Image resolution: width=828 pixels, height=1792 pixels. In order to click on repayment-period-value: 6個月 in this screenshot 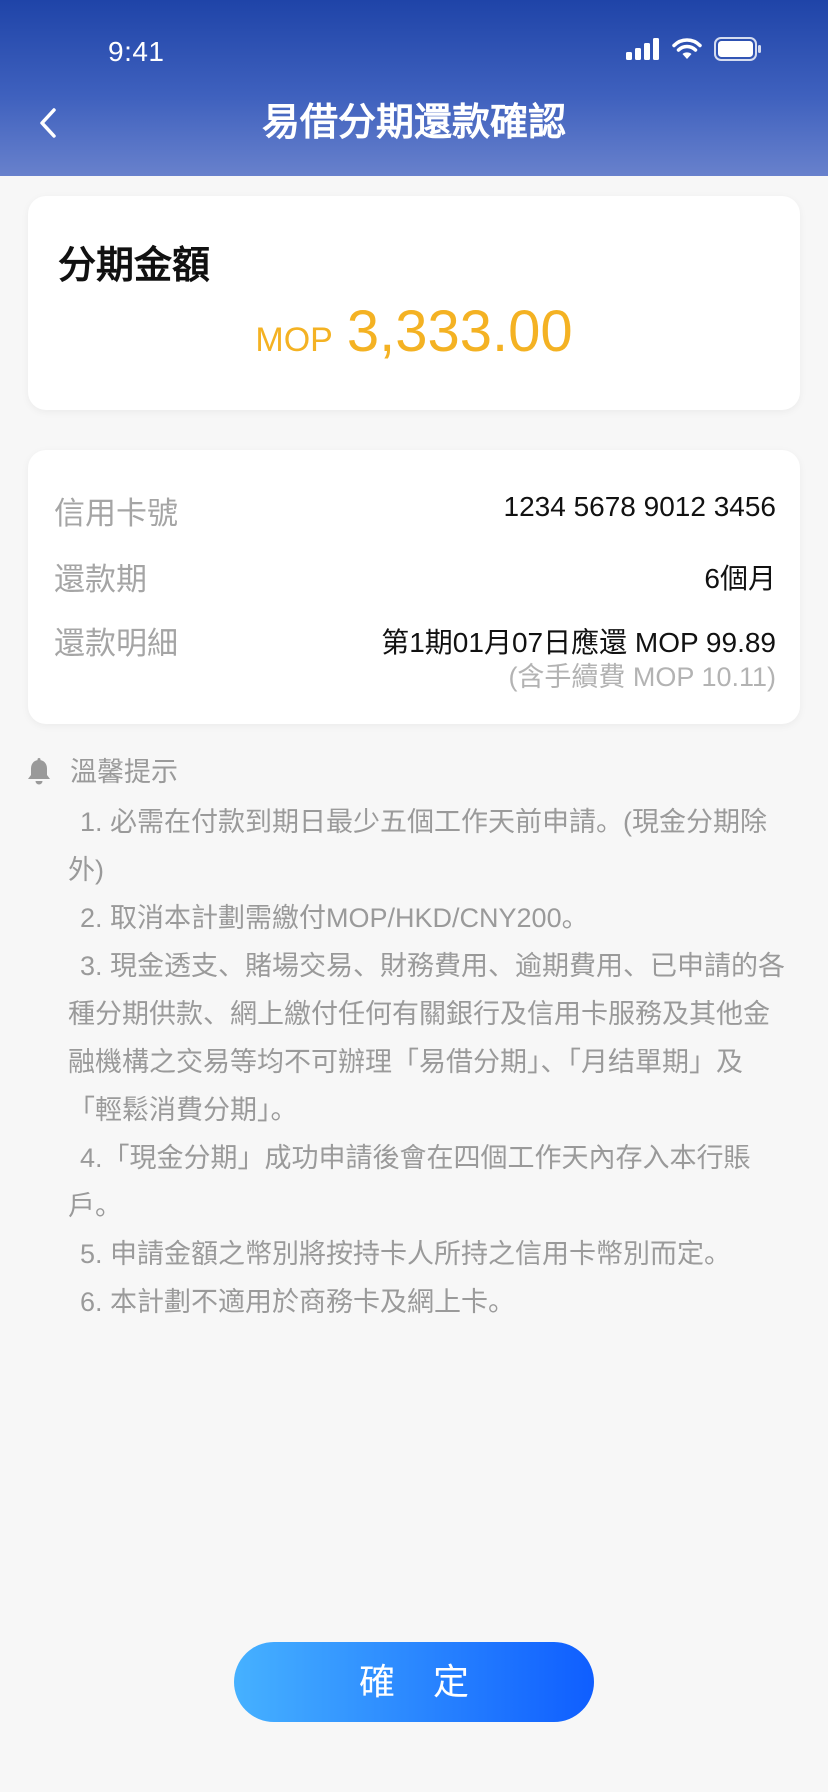, I will do `click(740, 578)`.